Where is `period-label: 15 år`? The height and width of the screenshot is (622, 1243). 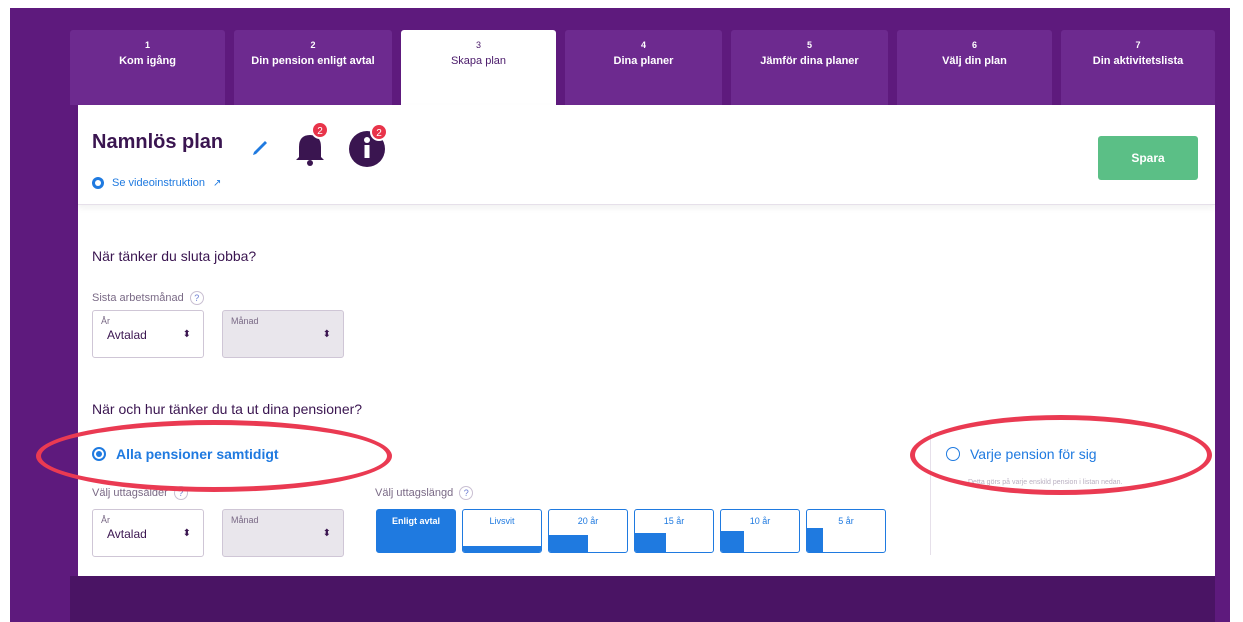 period-label: 15 år is located at coordinates (674, 521).